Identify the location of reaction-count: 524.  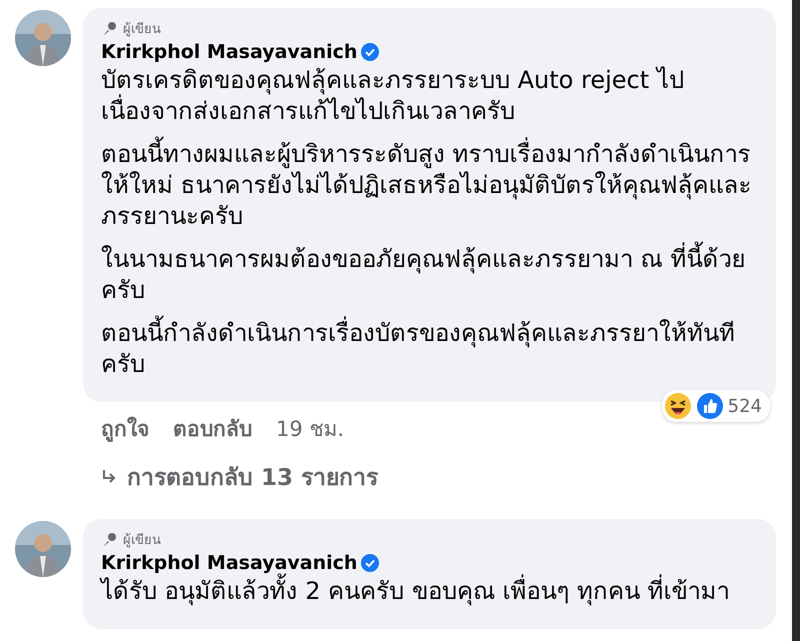
(745, 406).